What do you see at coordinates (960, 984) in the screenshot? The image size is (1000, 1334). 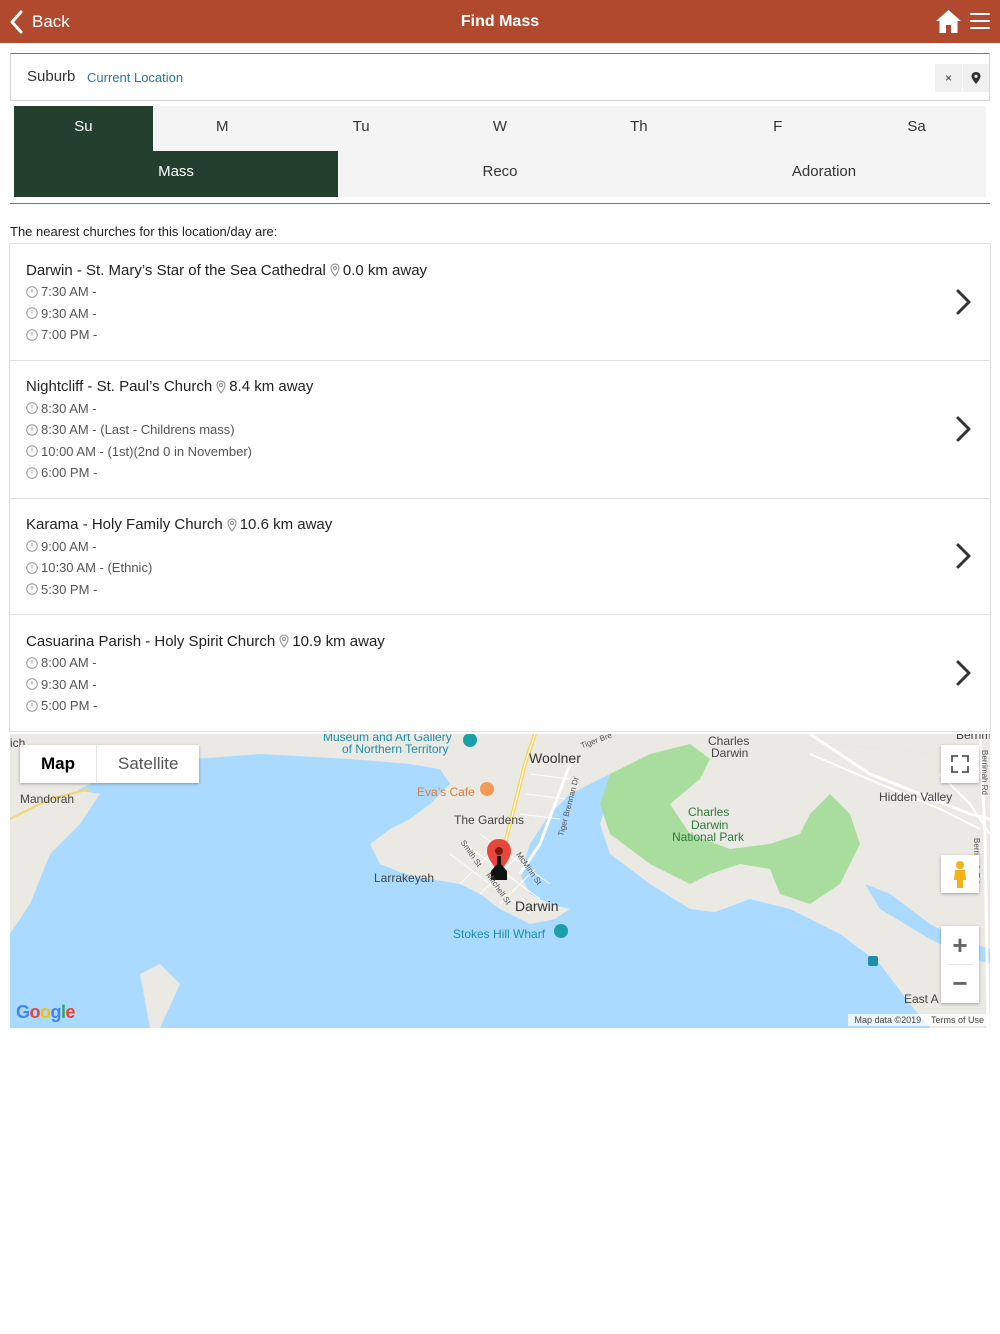 I see `zoom-out-button: −` at bounding box center [960, 984].